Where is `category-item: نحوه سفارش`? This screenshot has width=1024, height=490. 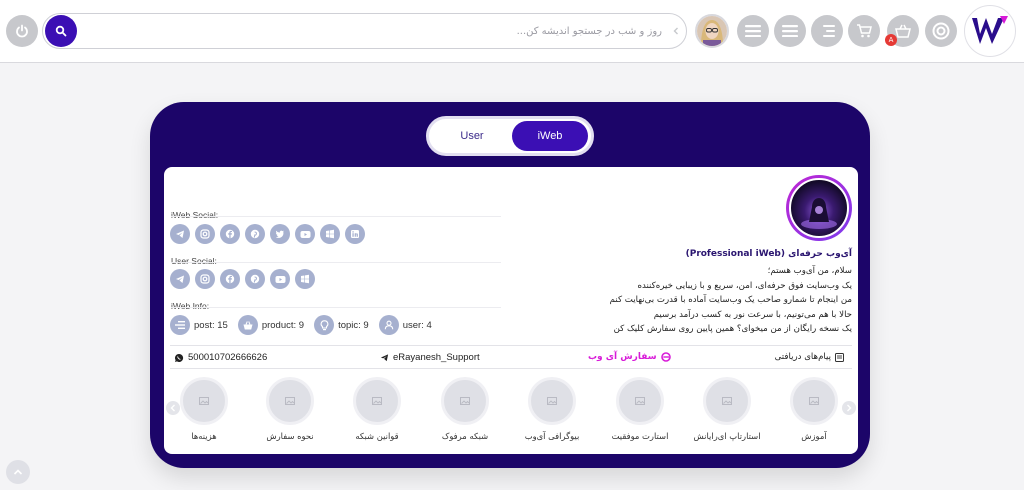 category-item: نحوه سفارش is located at coordinates (290, 409).